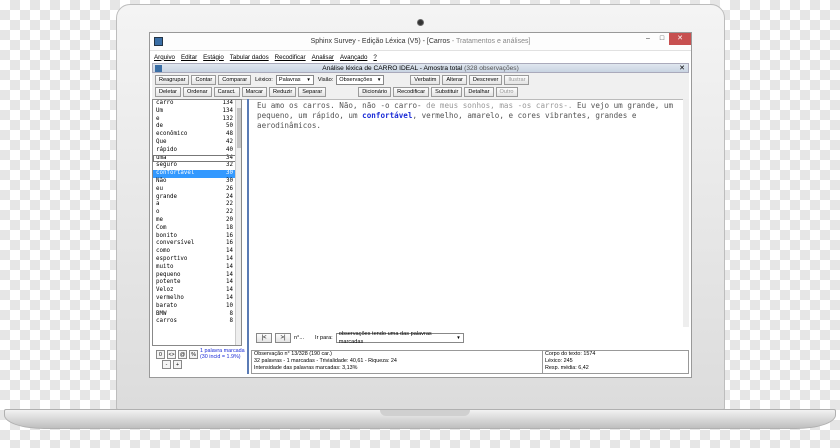 The image size is (840, 448). I want to click on alterar-button: Alterar, so click(454, 80).